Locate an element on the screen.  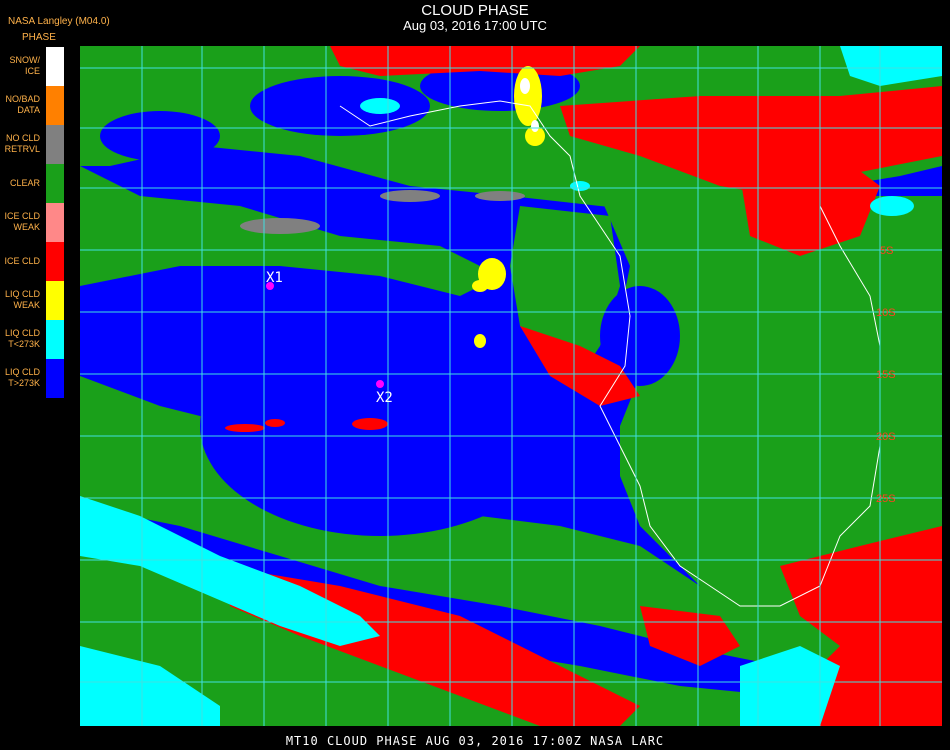
legend-sublabel: ICE is located at coordinates (32, 71).